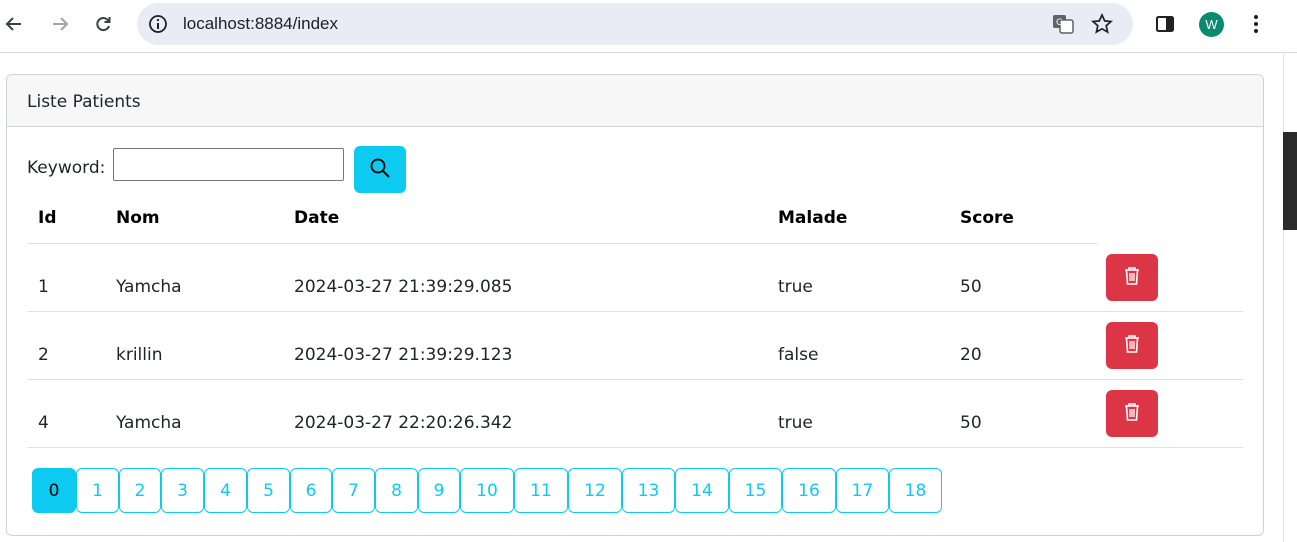  What do you see at coordinates (635, 24) in the screenshot?
I see `address-bar: localhost:8884/index G` at bounding box center [635, 24].